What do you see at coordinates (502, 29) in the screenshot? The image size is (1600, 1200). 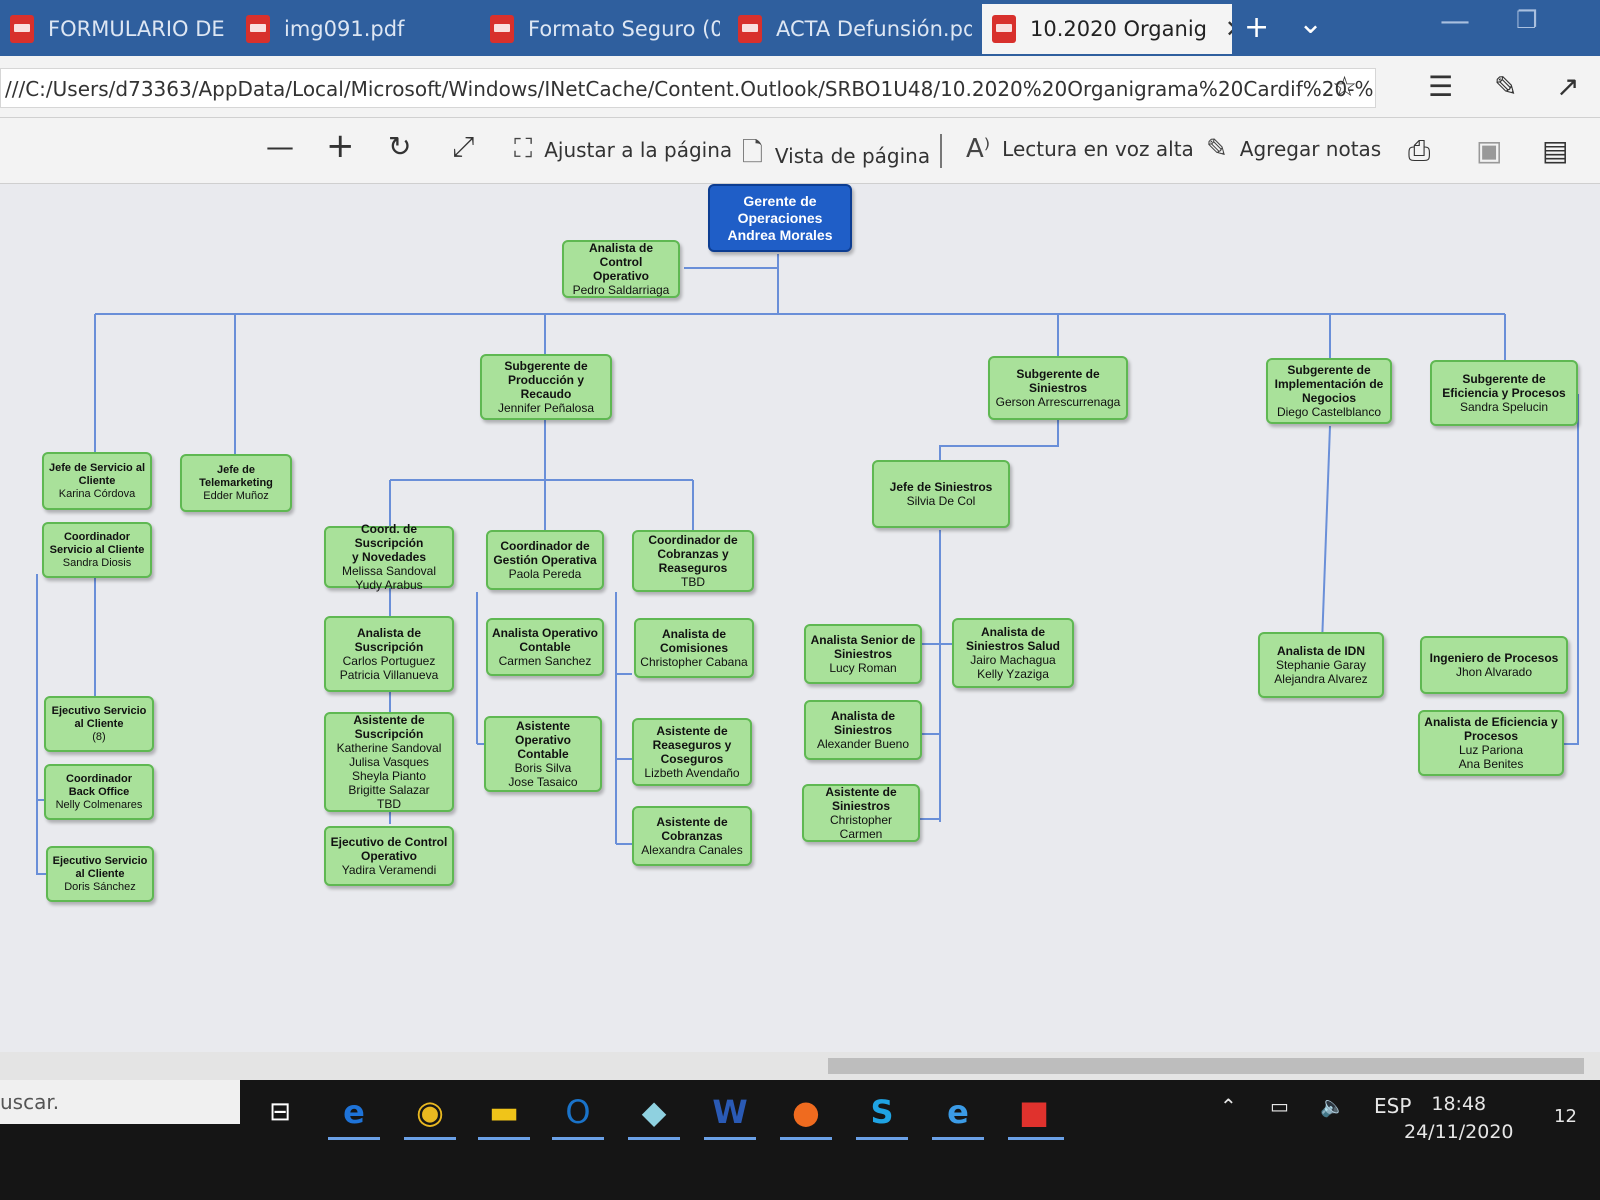 I see `pdf-icon` at bounding box center [502, 29].